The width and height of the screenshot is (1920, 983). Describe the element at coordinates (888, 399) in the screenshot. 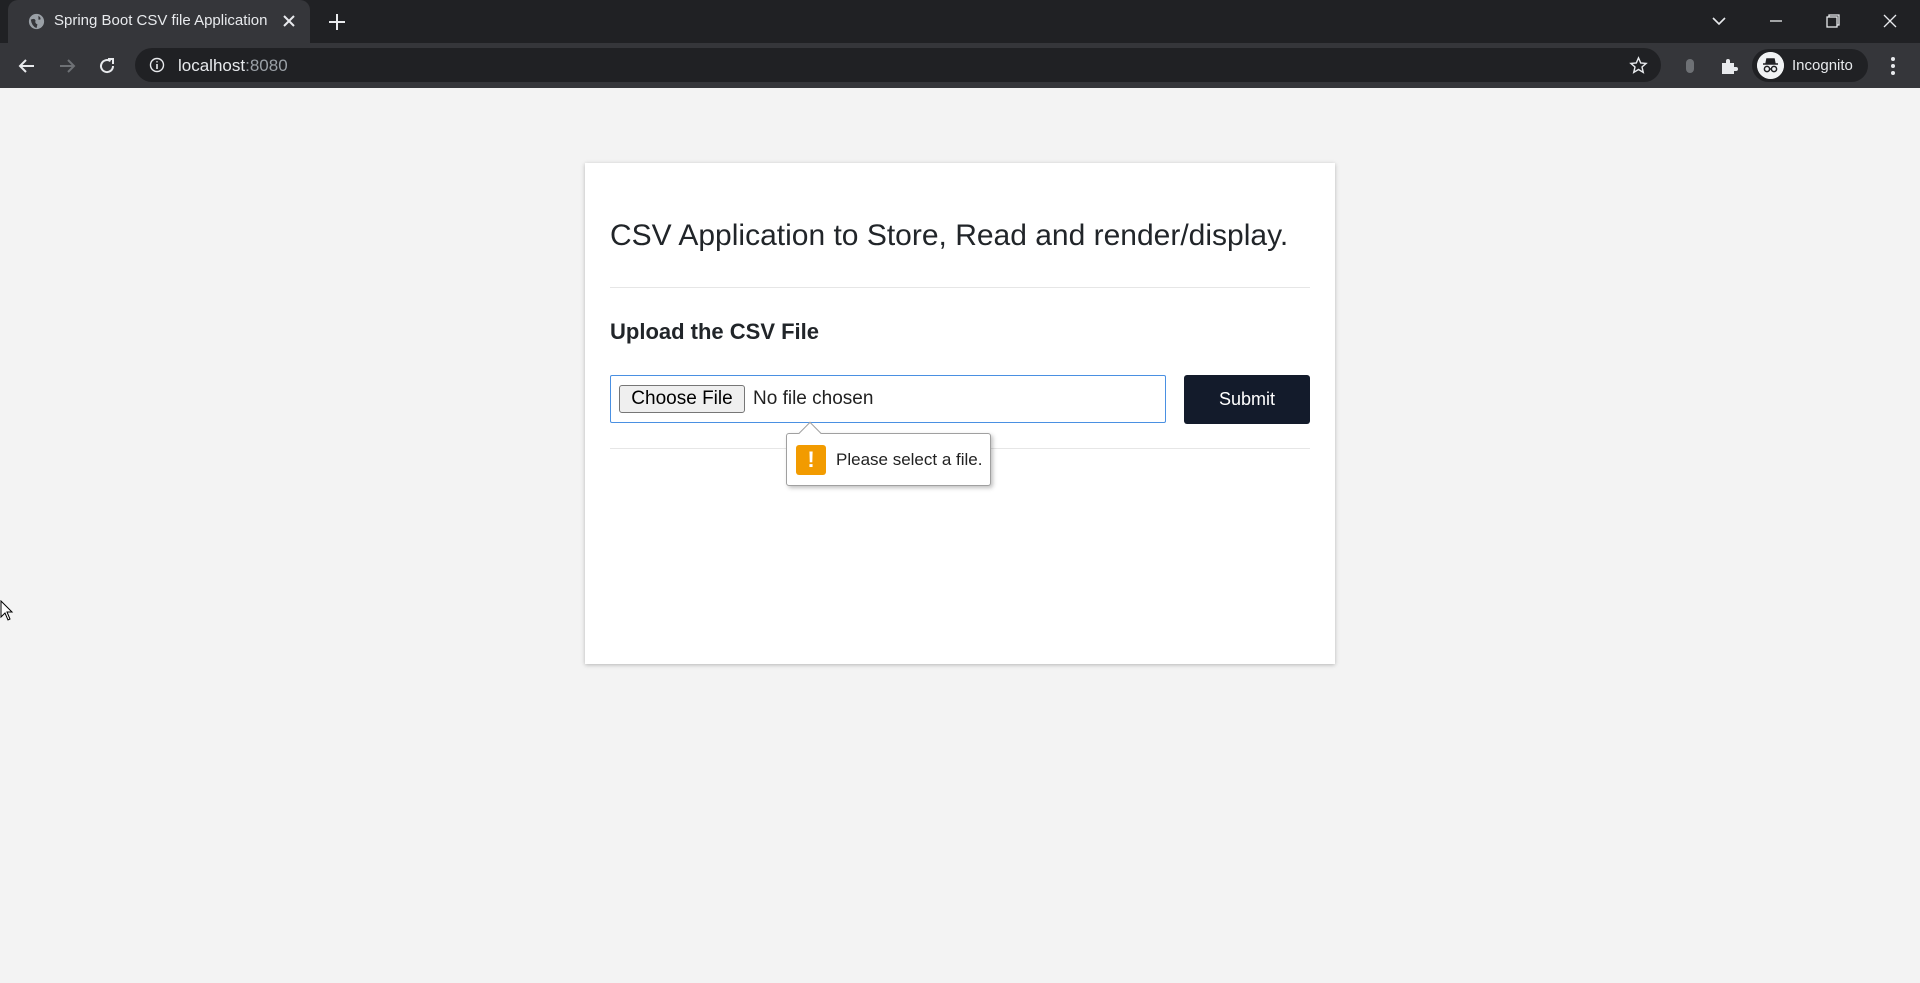

I see `csv-file-input: Choose File No file chosen` at that location.